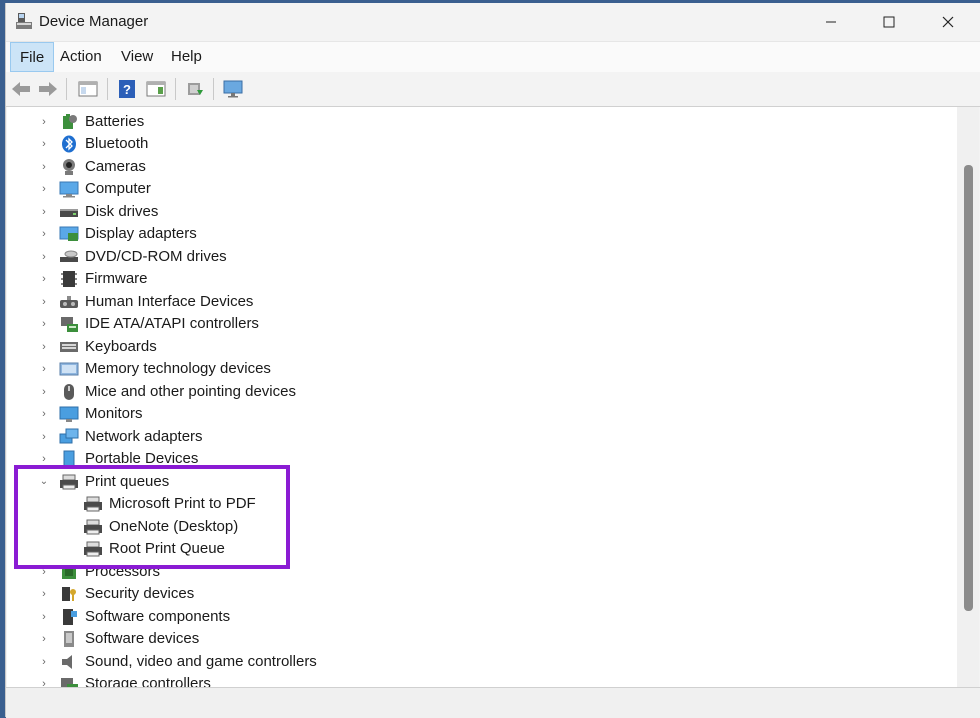 This screenshot has width=980, height=718. What do you see at coordinates (477, 234) in the screenshot?
I see `tree-item-display-adapters: › Display adapters` at bounding box center [477, 234].